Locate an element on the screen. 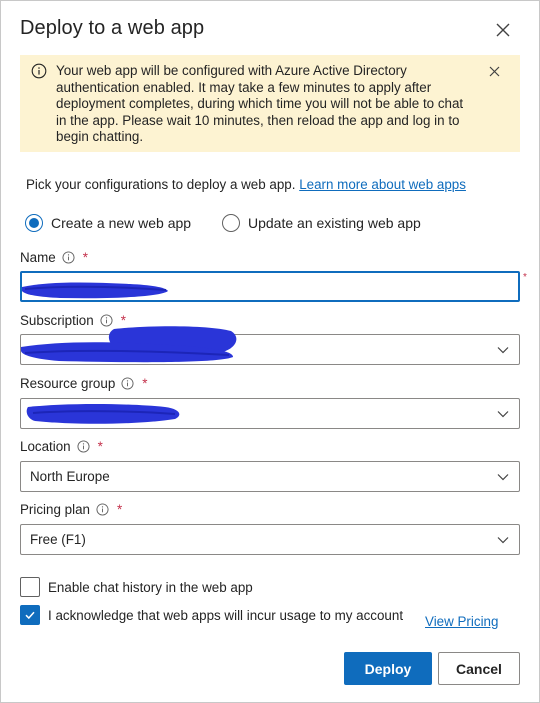  location-value: North Europe is located at coordinates (70, 476).